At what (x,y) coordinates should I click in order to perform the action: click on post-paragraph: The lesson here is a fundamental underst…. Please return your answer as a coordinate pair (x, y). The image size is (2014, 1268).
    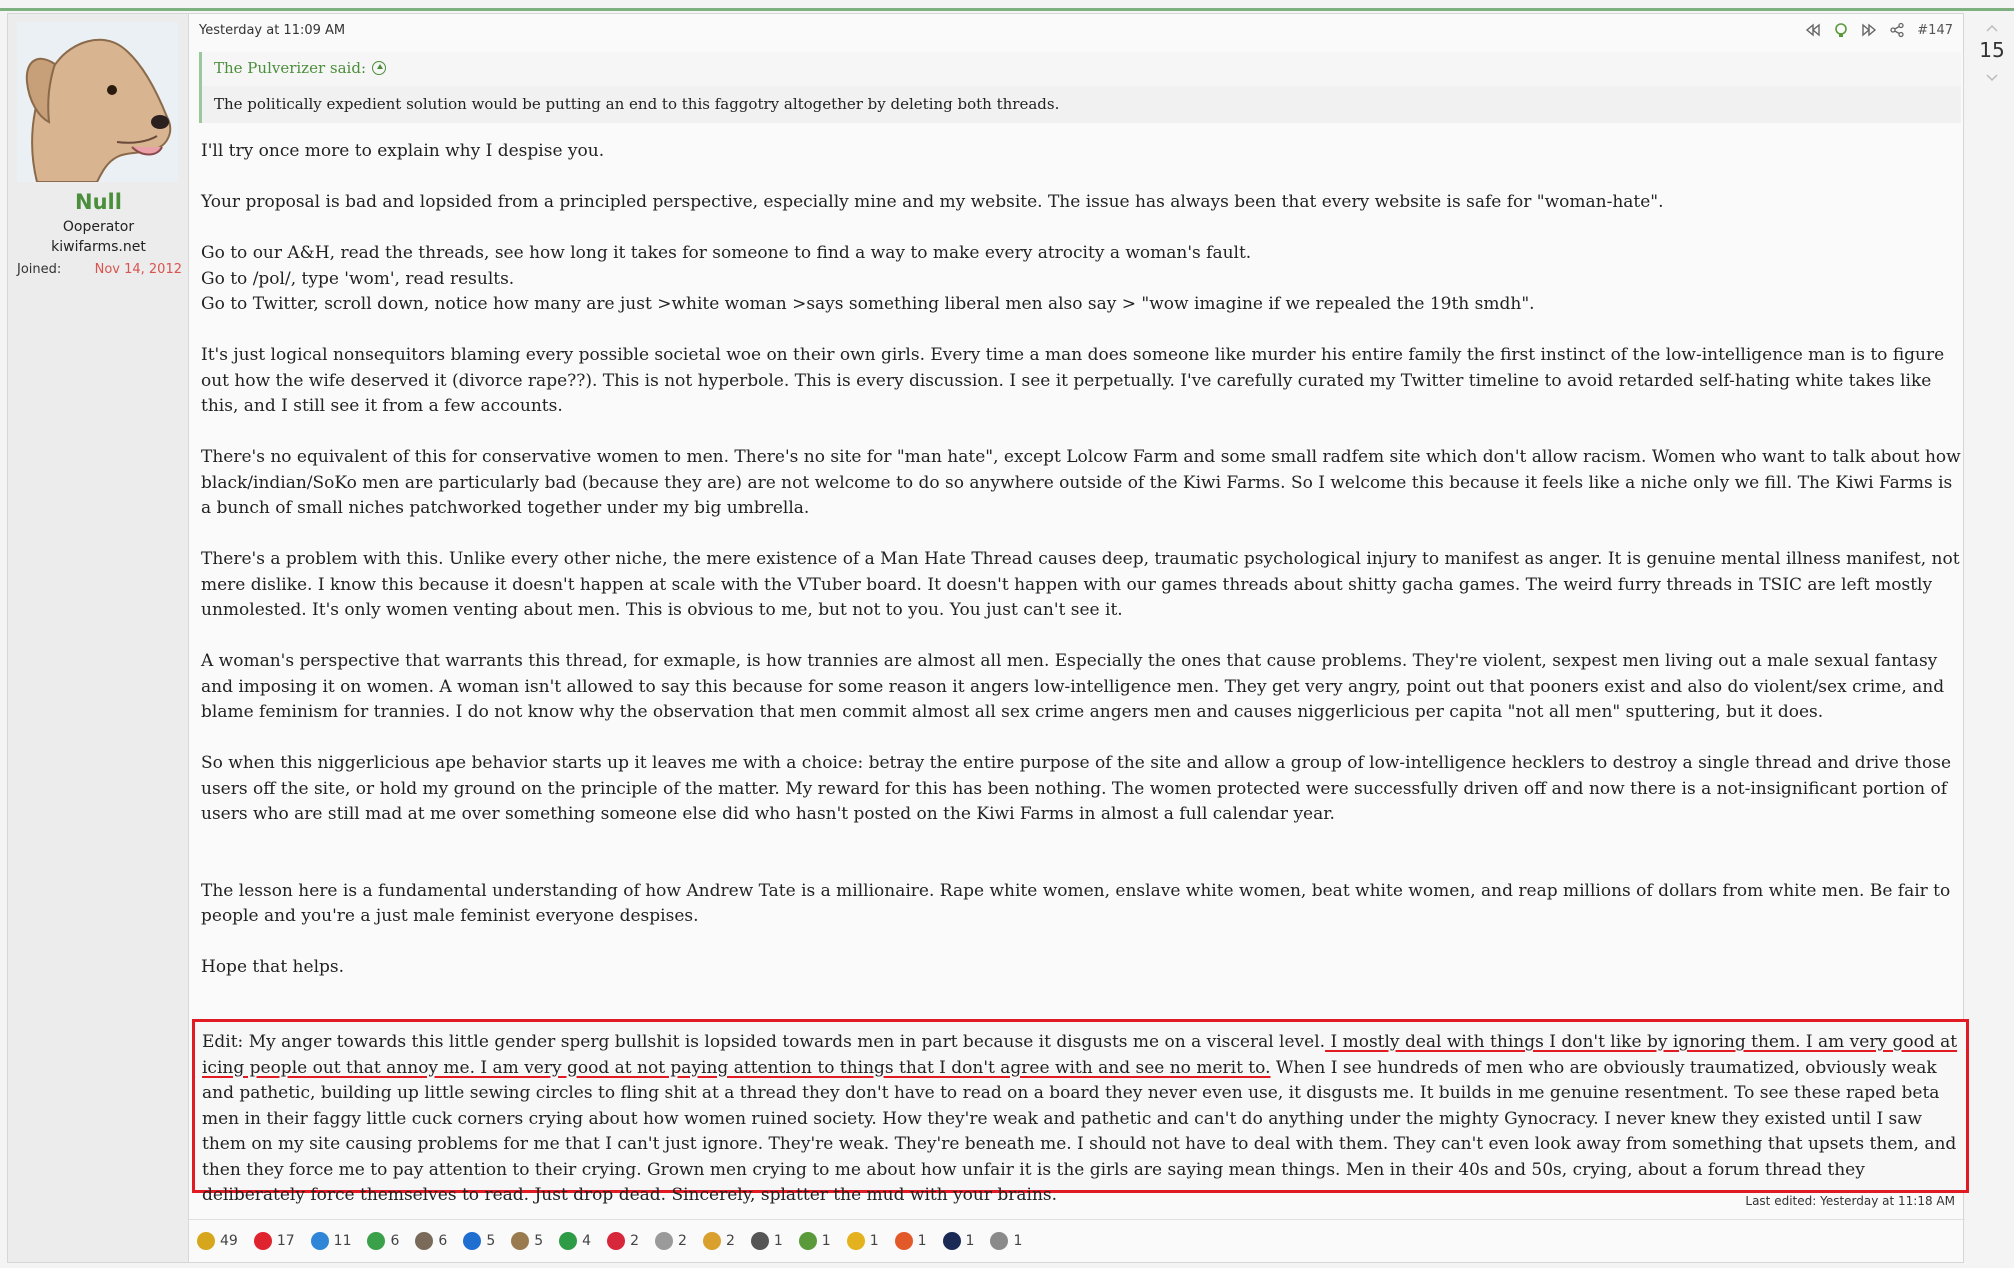
    Looking at the image, I should click on (1076, 903).